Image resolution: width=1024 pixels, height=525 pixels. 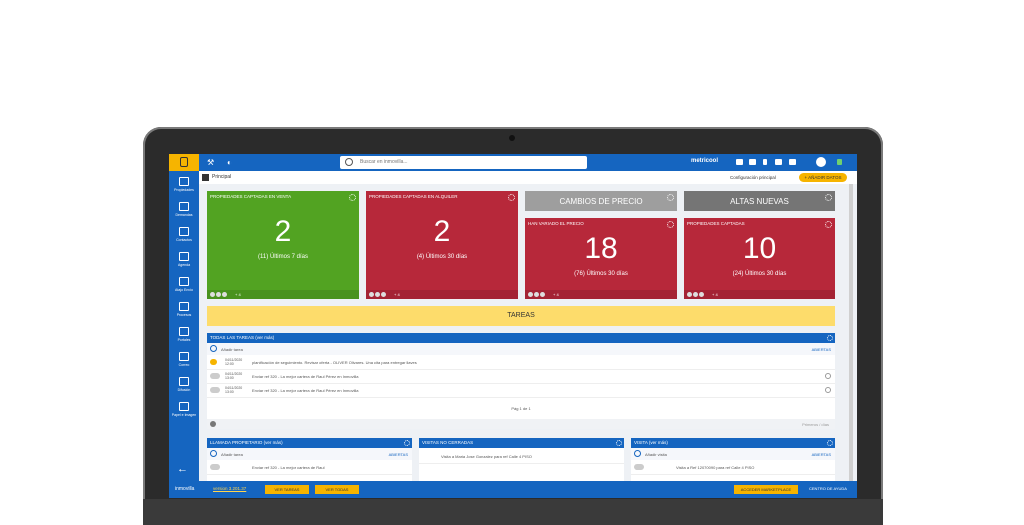 What do you see at coordinates (851, 332) in the screenshot?
I see `scrollbar` at bounding box center [851, 332].